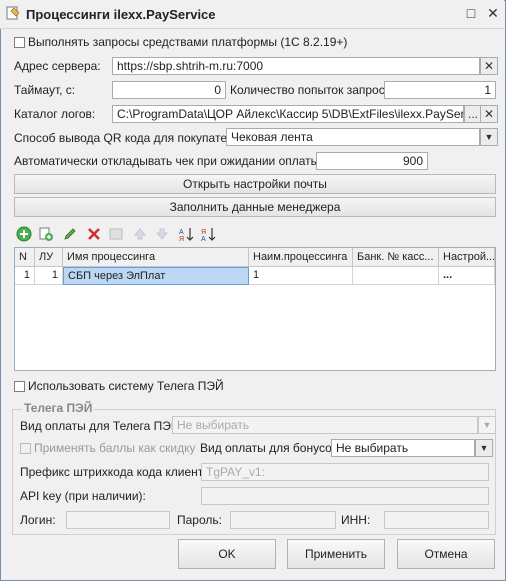 The height and width of the screenshot is (581, 506). I want to click on close-window-button: ✕, so click(493, 13).